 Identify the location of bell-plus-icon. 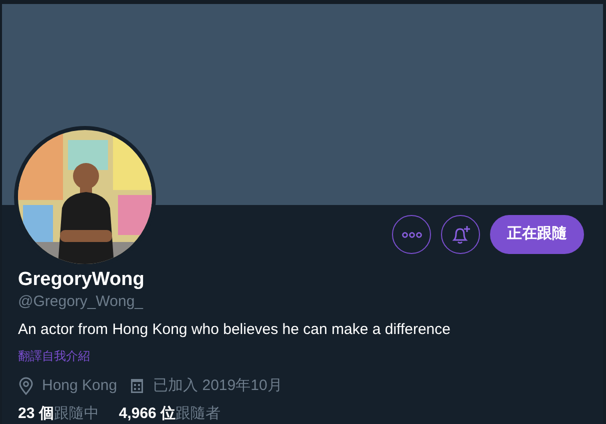
(461, 235).